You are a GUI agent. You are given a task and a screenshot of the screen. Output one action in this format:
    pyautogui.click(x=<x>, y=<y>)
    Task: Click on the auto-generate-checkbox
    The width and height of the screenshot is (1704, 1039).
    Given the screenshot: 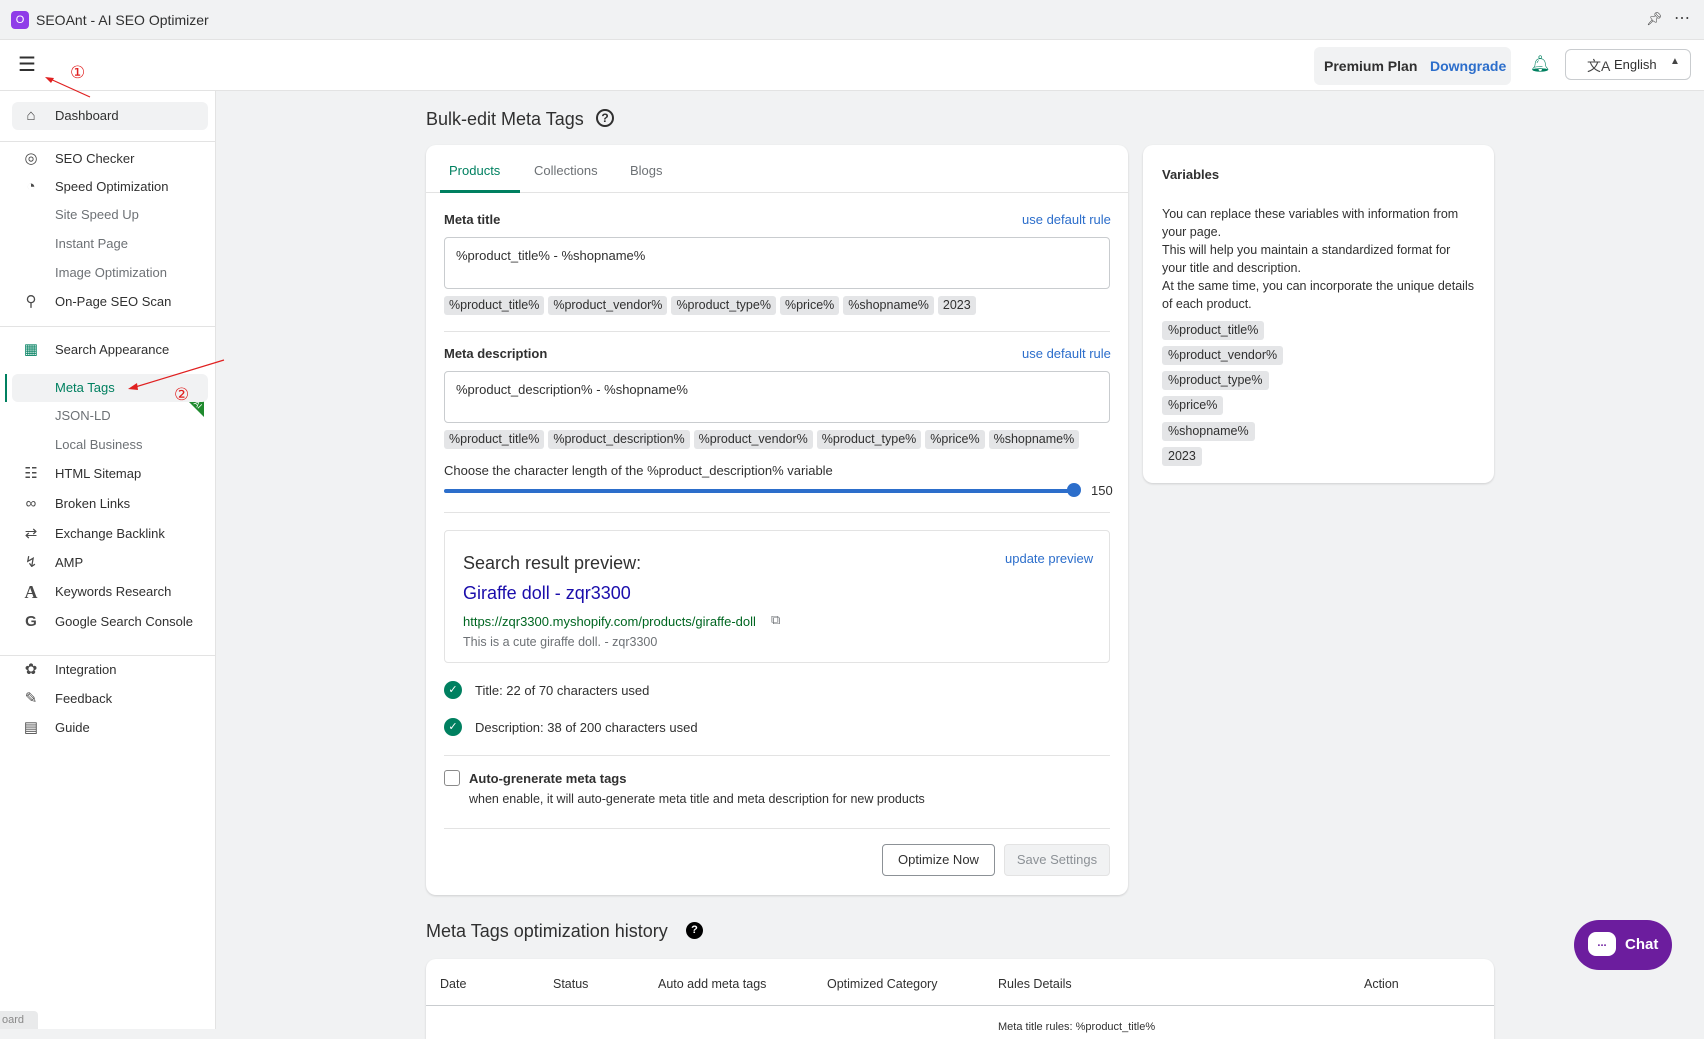 What is the action you would take?
    pyautogui.click(x=452, y=778)
    